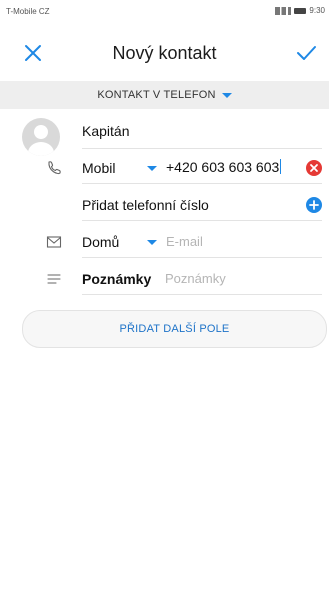 The height and width of the screenshot is (594, 329). What do you see at coordinates (54, 279) in the screenshot?
I see `notes-icon` at bounding box center [54, 279].